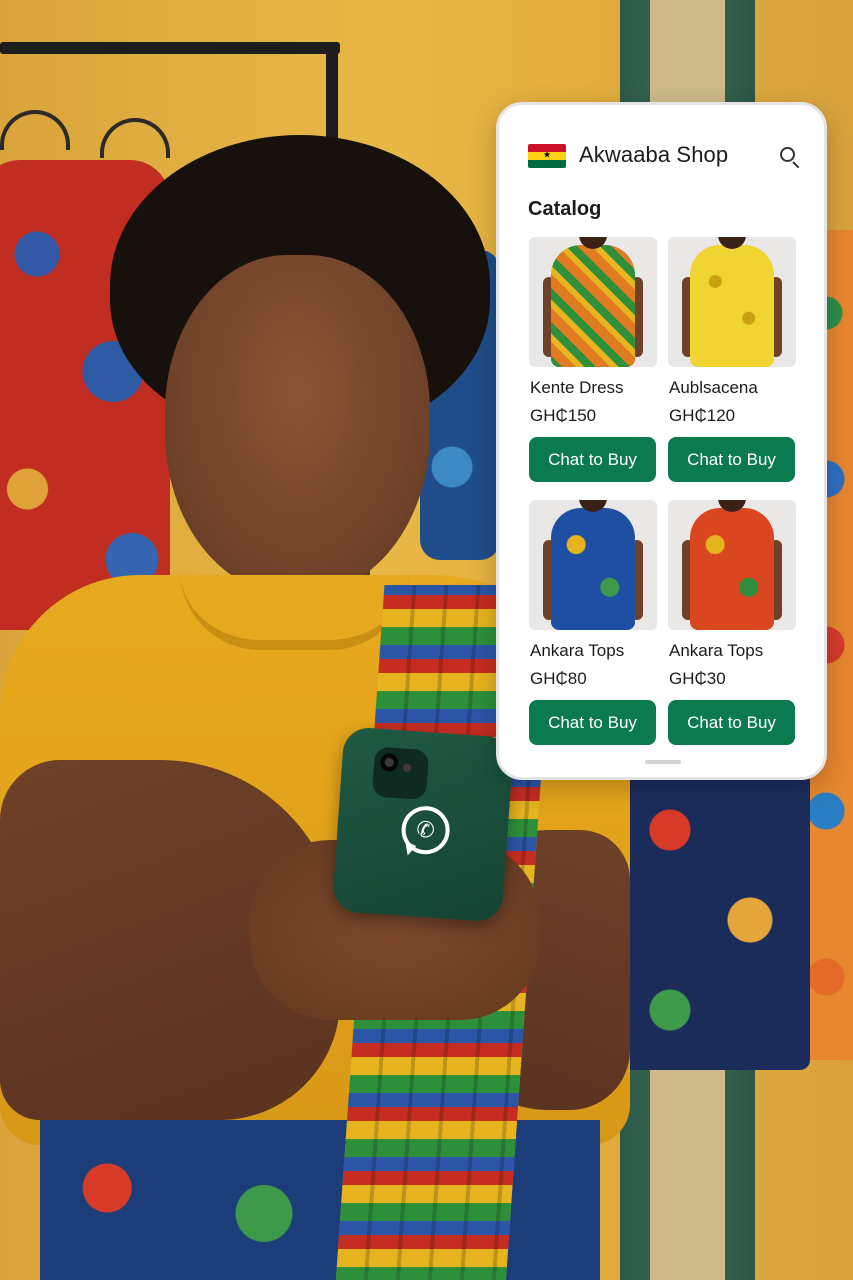 Image resolution: width=853 pixels, height=1280 pixels. I want to click on product-price: GH₵80, so click(558, 678).